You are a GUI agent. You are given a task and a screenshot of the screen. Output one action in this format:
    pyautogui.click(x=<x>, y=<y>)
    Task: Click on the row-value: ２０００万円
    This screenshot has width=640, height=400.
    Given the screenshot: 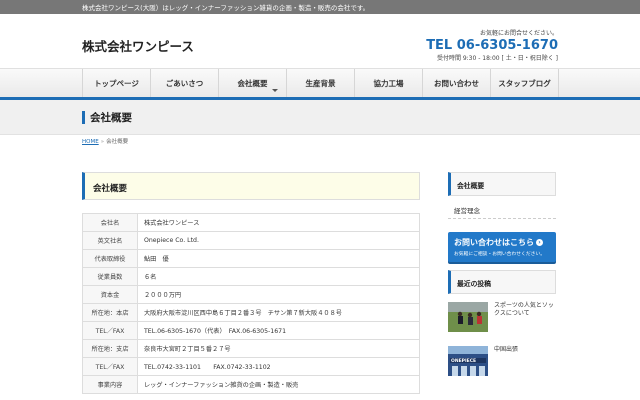 What is the action you would take?
    pyautogui.click(x=278, y=294)
    